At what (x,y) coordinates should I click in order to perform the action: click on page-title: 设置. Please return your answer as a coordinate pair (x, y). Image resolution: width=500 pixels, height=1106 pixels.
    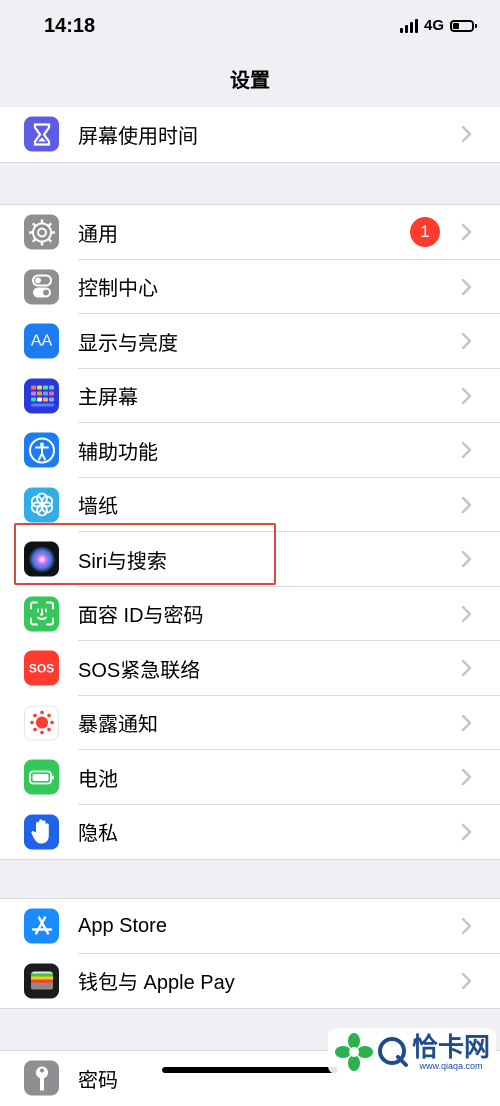
    Looking at the image, I should click on (250, 81).